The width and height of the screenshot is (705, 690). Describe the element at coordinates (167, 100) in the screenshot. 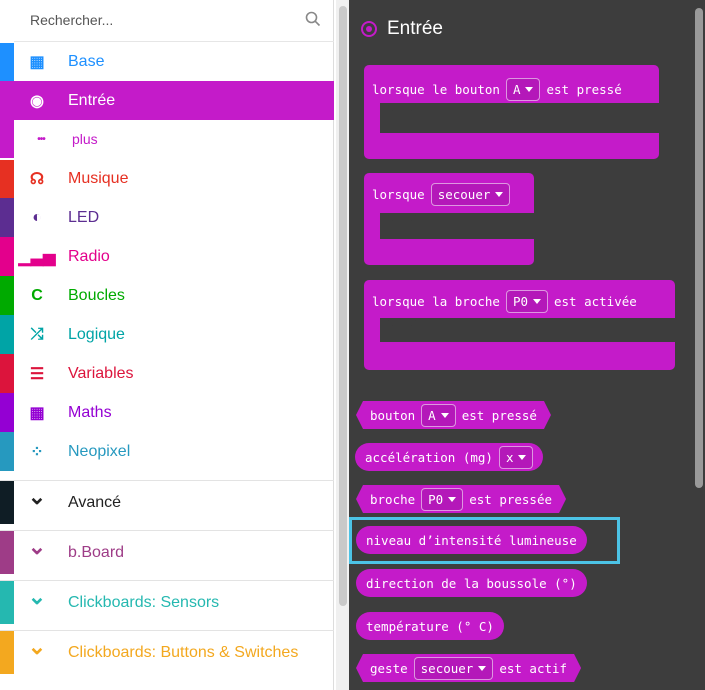

I see `category-entr-e: ◉ Entrée` at that location.